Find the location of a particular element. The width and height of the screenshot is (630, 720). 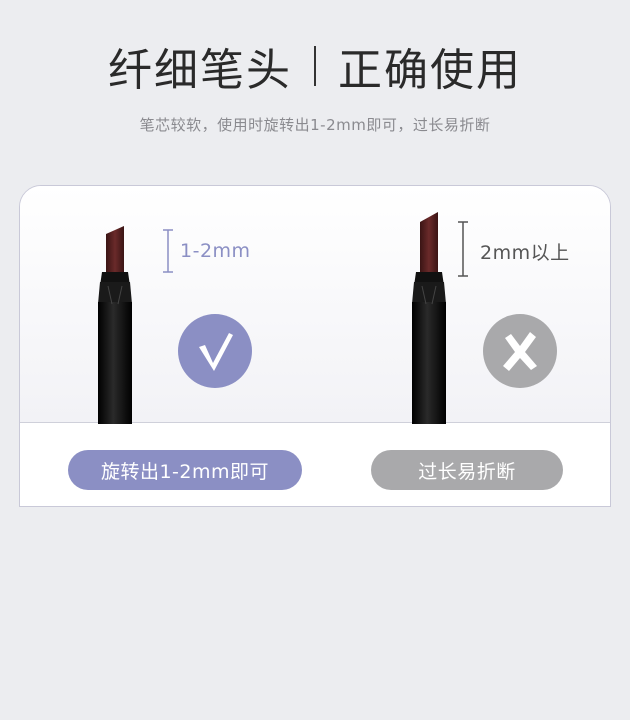

title-left: 纤细笔头 is located at coordinates (200, 70).